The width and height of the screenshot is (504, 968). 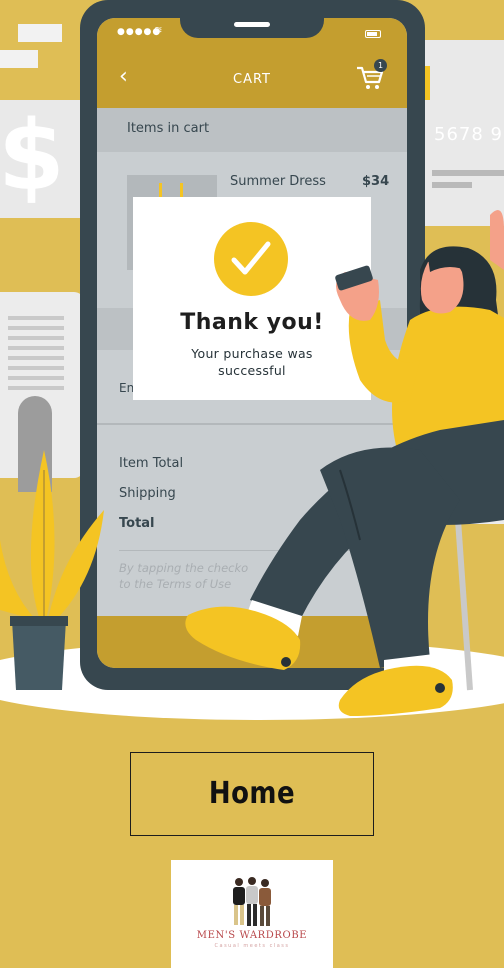 What do you see at coordinates (252, 946) in the screenshot?
I see `logo-tagline: Casual meets class` at bounding box center [252, 946].